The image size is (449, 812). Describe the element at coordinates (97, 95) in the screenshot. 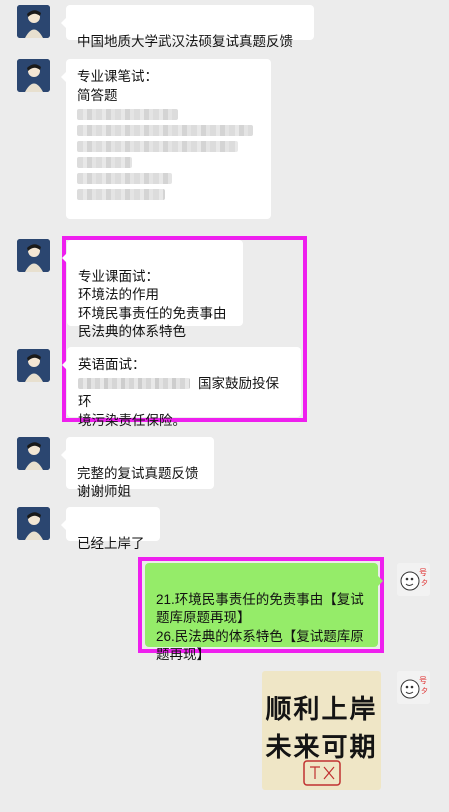

I see `message-subtitle: 简答题` at that location.